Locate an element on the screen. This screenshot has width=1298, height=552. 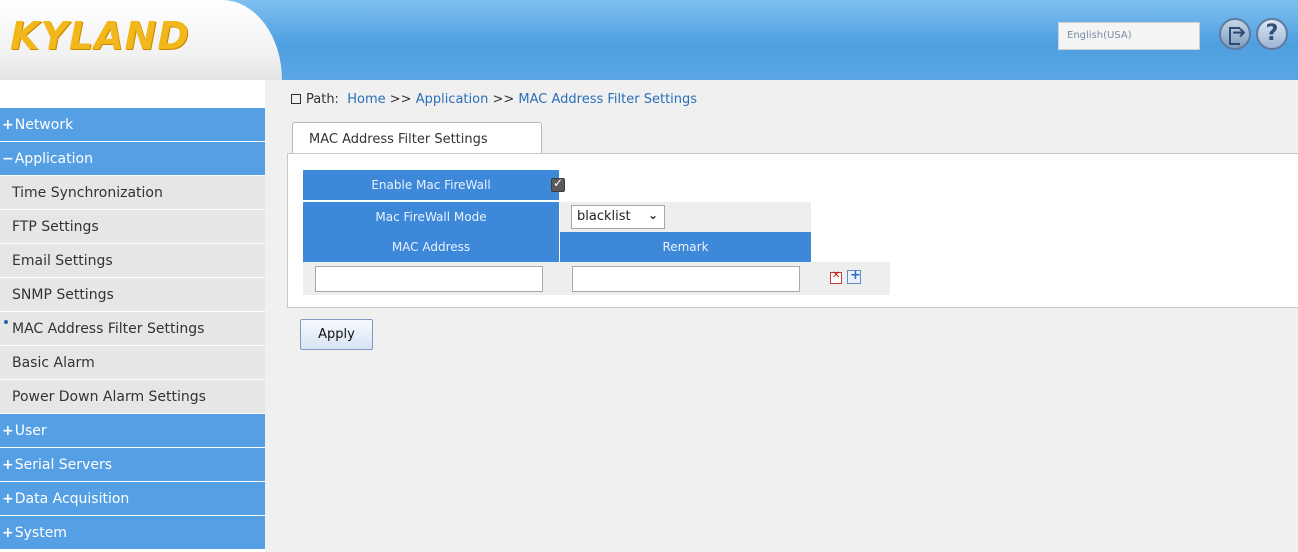
add-row-icon is located at coordinates (854, 276).